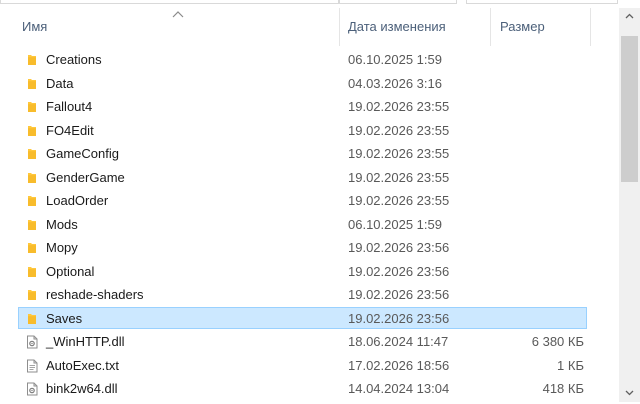 The height and width of the screenshot is (404, 640). Describe the element at coordinates (302, 317) in the screenshot. I see `folder-row: Saves 19.02.2026 23:56` at that location.